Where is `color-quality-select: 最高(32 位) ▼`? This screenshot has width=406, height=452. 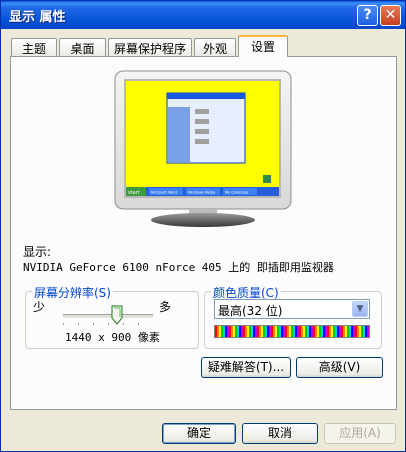 color-quality-select: 最高(32 位) ▼ is located at coordinates (292, 309).